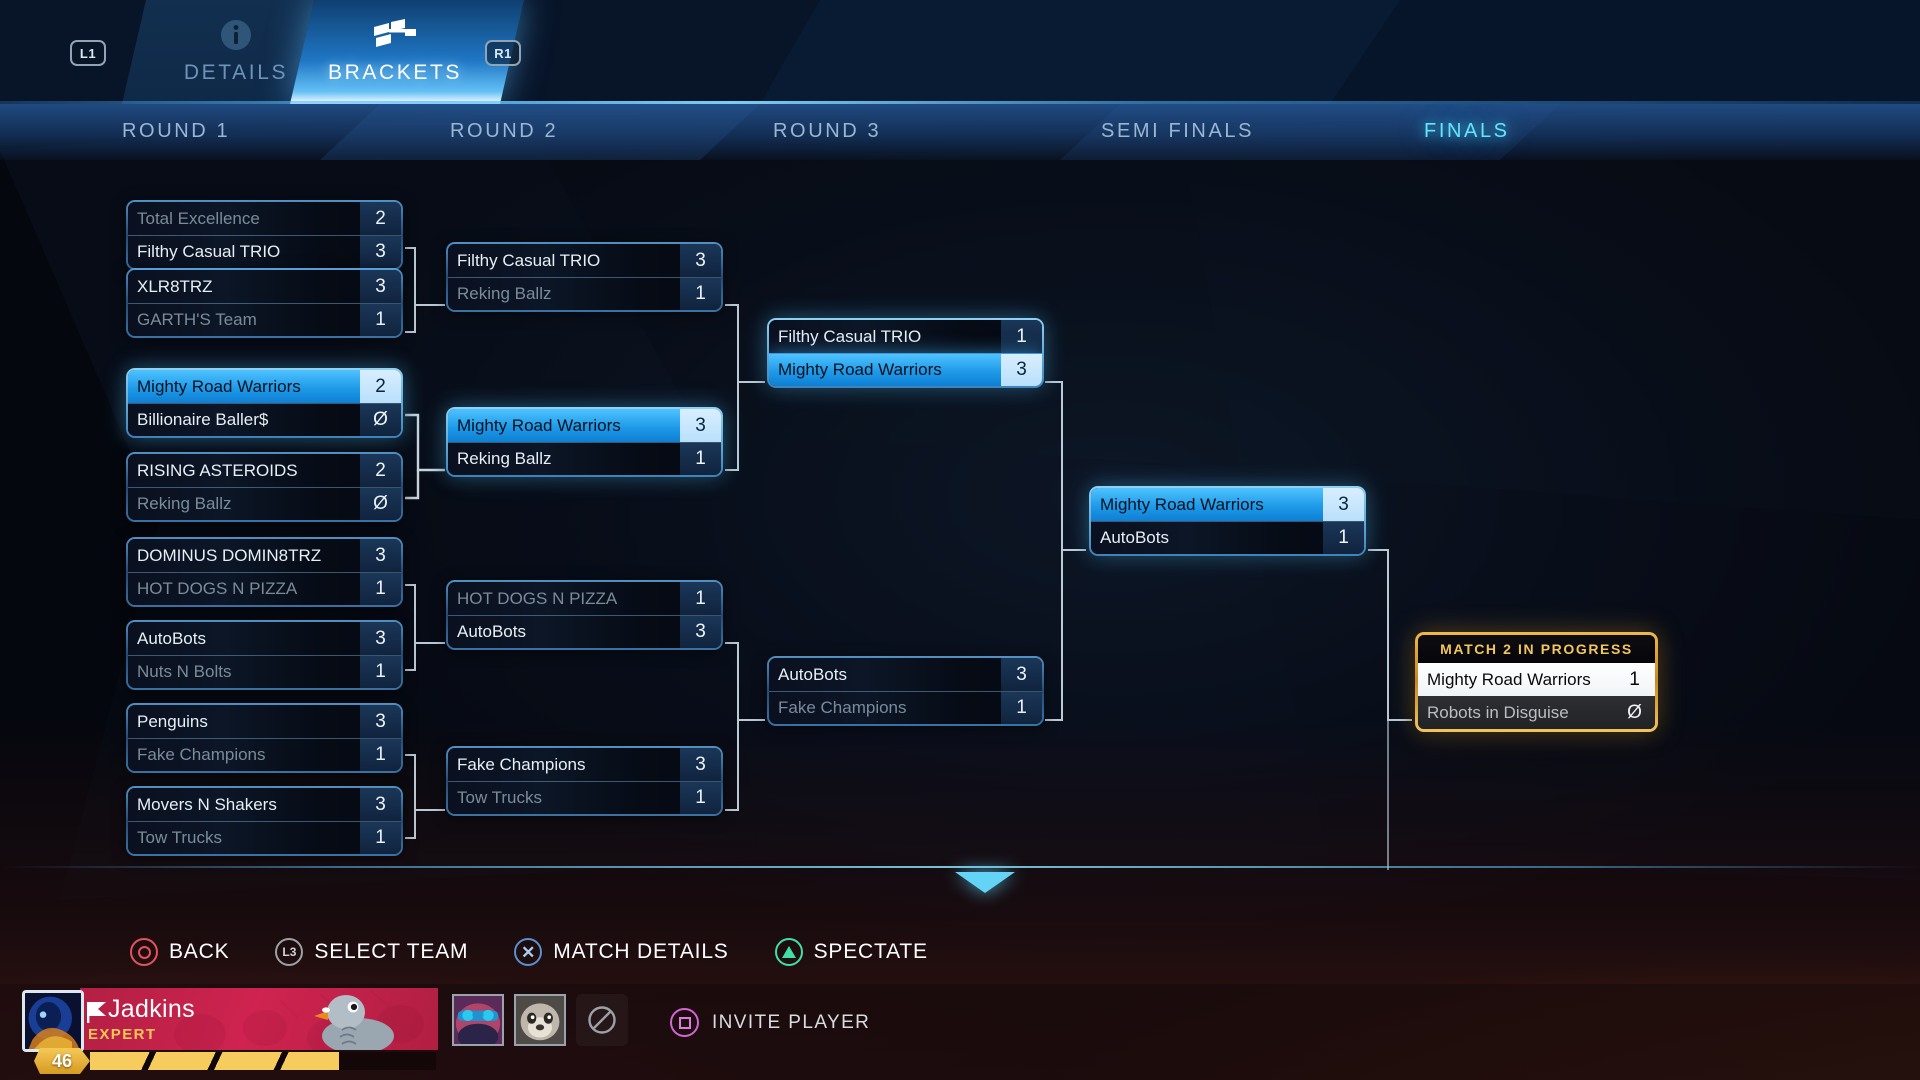 Image resolution: width=1920 pixels, height=1080 pixels. I want to click on party-member-2-avatar, so click(540, 1020).